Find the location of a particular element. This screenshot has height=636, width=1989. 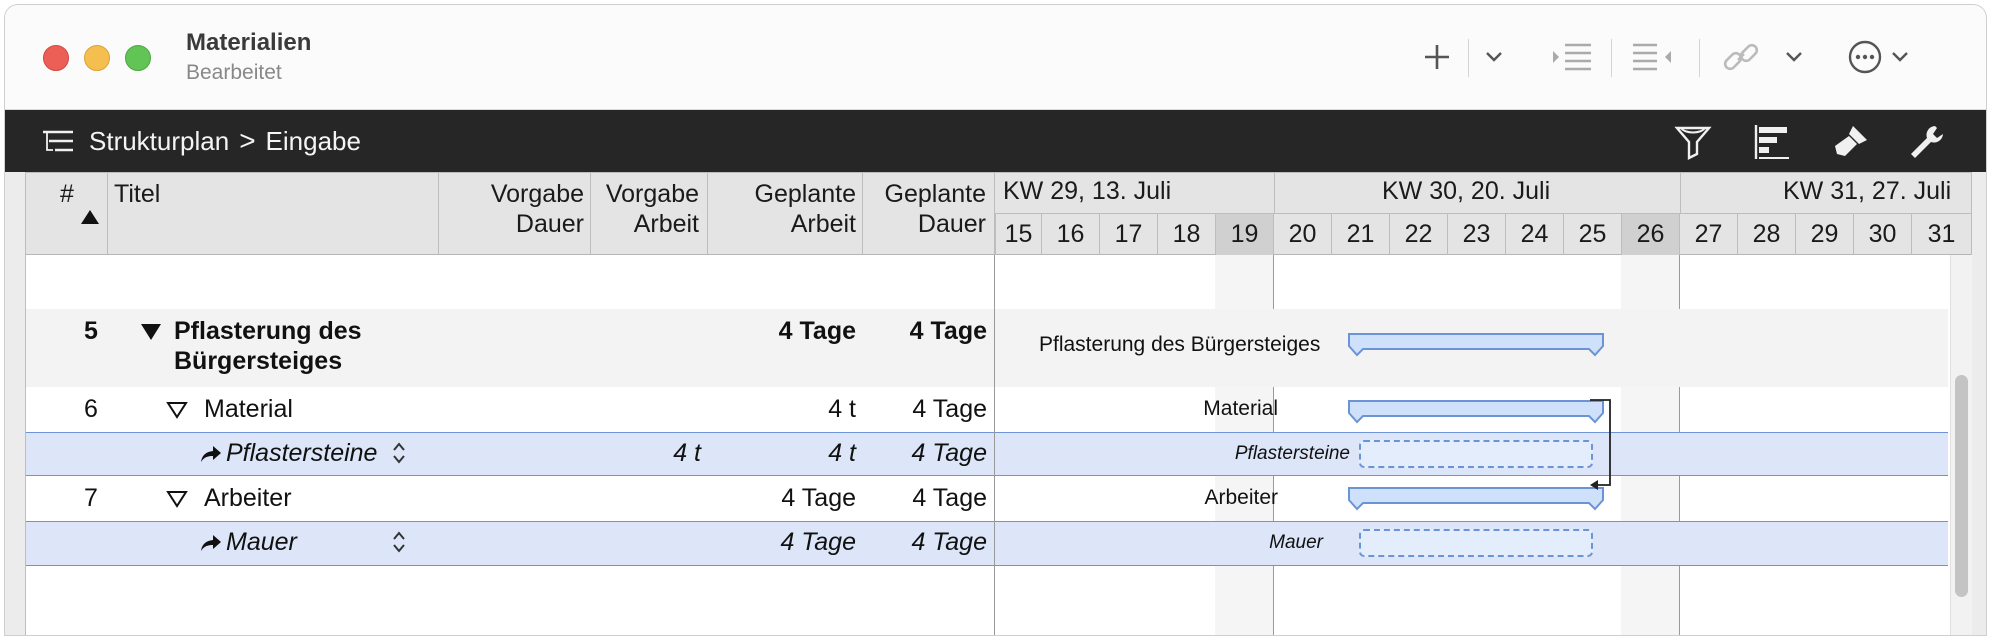

row-number: 6 is located at coordinates (91, 409).